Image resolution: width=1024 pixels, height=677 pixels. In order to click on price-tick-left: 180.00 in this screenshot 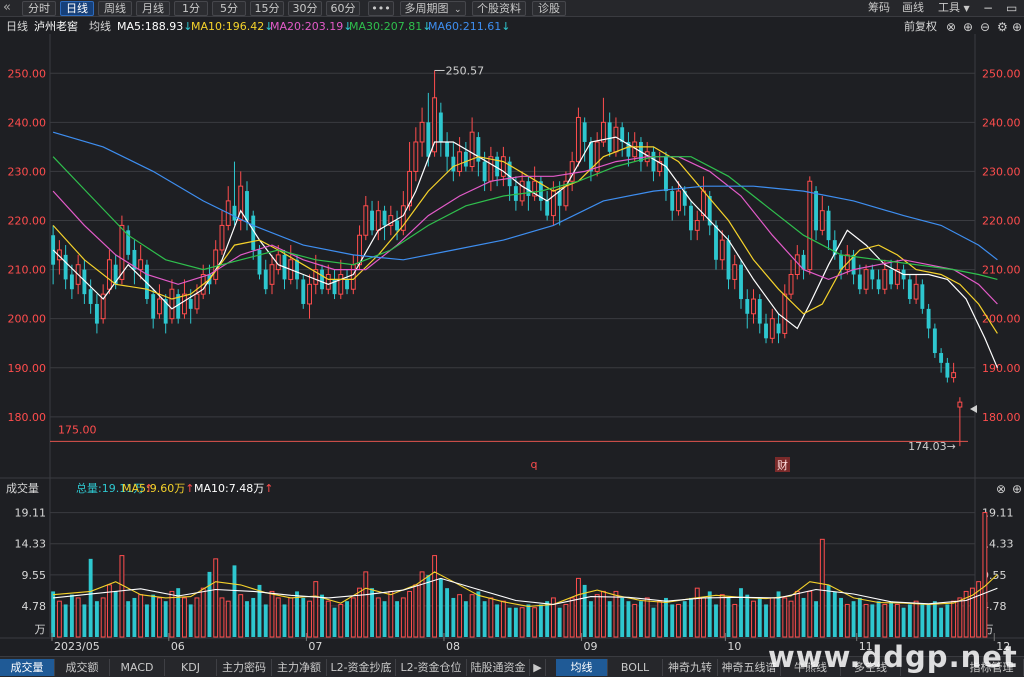, I will do `click(27, 417)`.